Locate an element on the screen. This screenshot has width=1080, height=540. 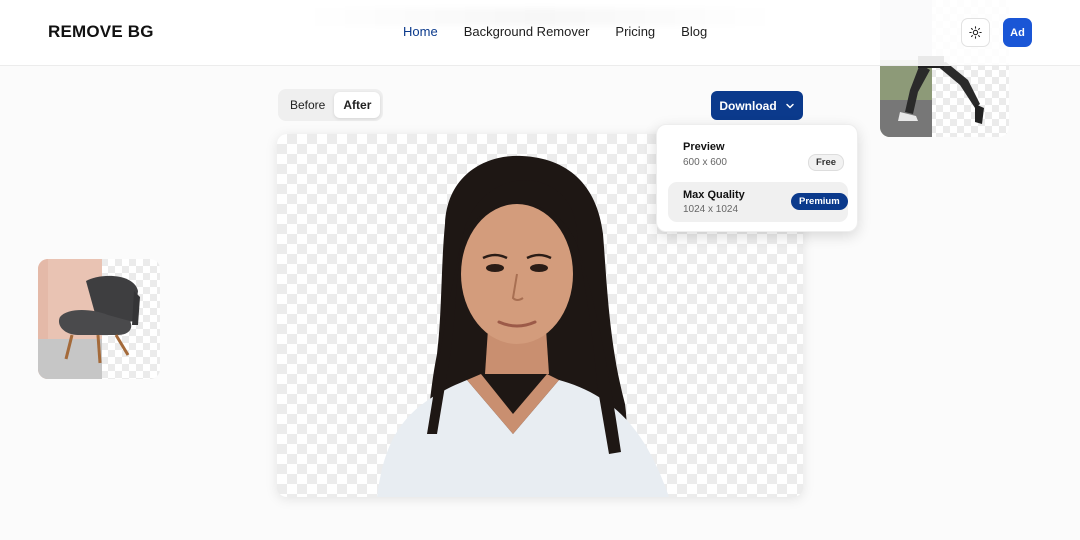
nav-background-remover: Background Remover is located at coordinates (527, 31).